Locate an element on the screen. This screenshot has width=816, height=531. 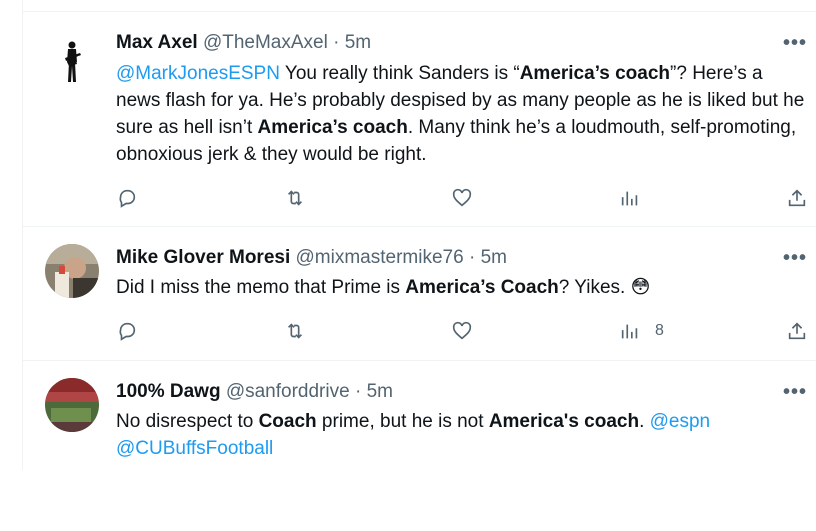
text-segment: You really think Sanders is “ is located at coordinates (399, 73).